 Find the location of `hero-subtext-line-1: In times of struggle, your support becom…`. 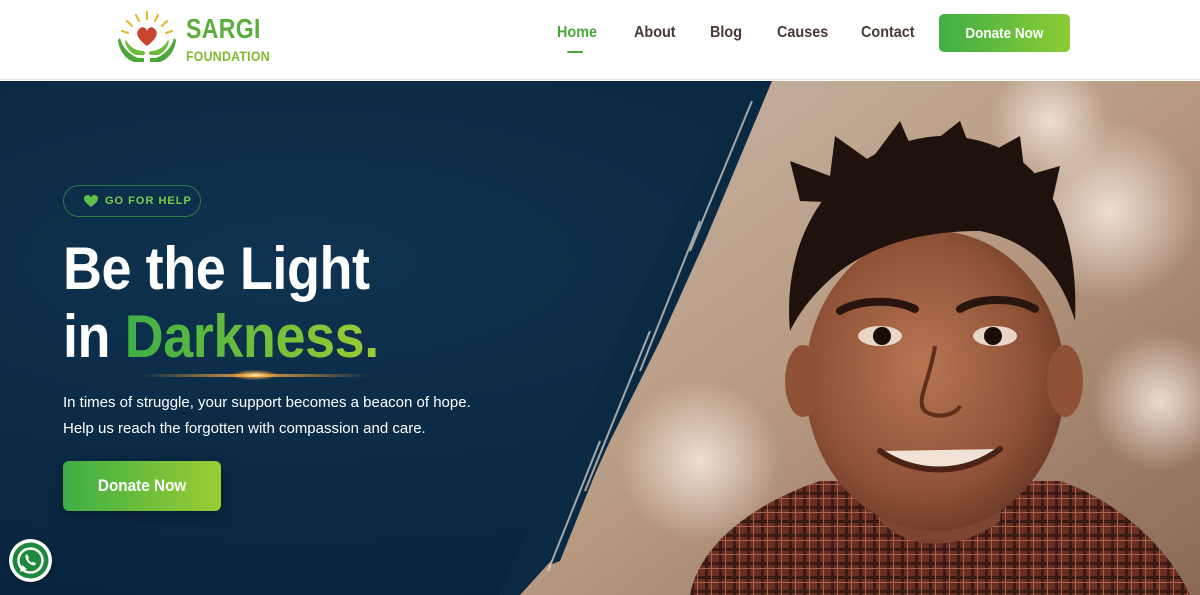

hero-subtext-line-1: In times of struggle, your support becom… is located at coordinates (267, 402).